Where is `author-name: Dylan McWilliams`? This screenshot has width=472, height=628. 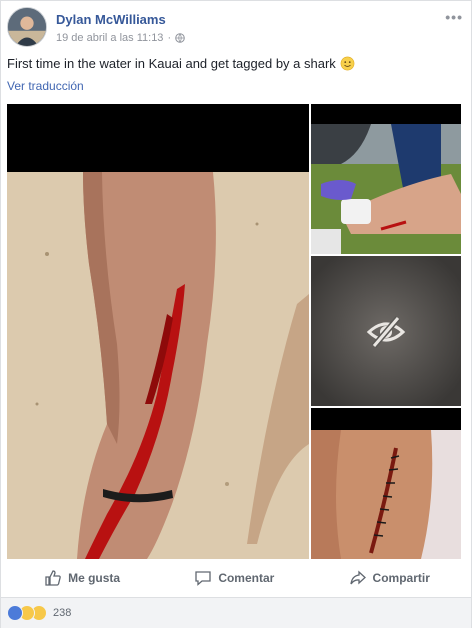
author-name: Dylan McWilliams is located at coordinates (111, 19).